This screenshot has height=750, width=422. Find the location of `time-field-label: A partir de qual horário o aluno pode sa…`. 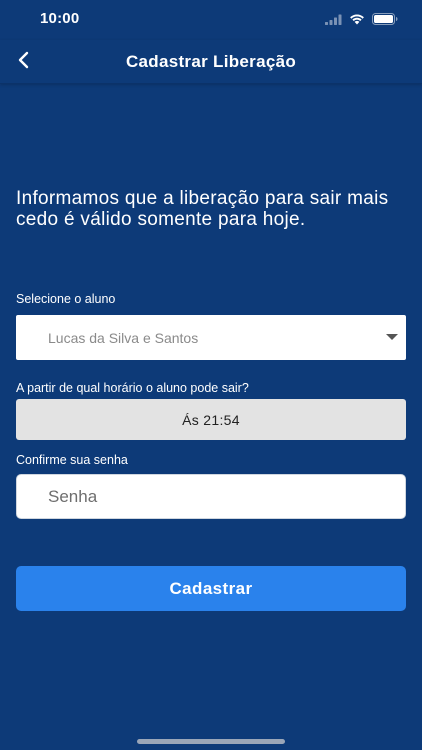

time-field-label: A partir de qual horário o aluno pode sa… is located at coordinates (132, 388).